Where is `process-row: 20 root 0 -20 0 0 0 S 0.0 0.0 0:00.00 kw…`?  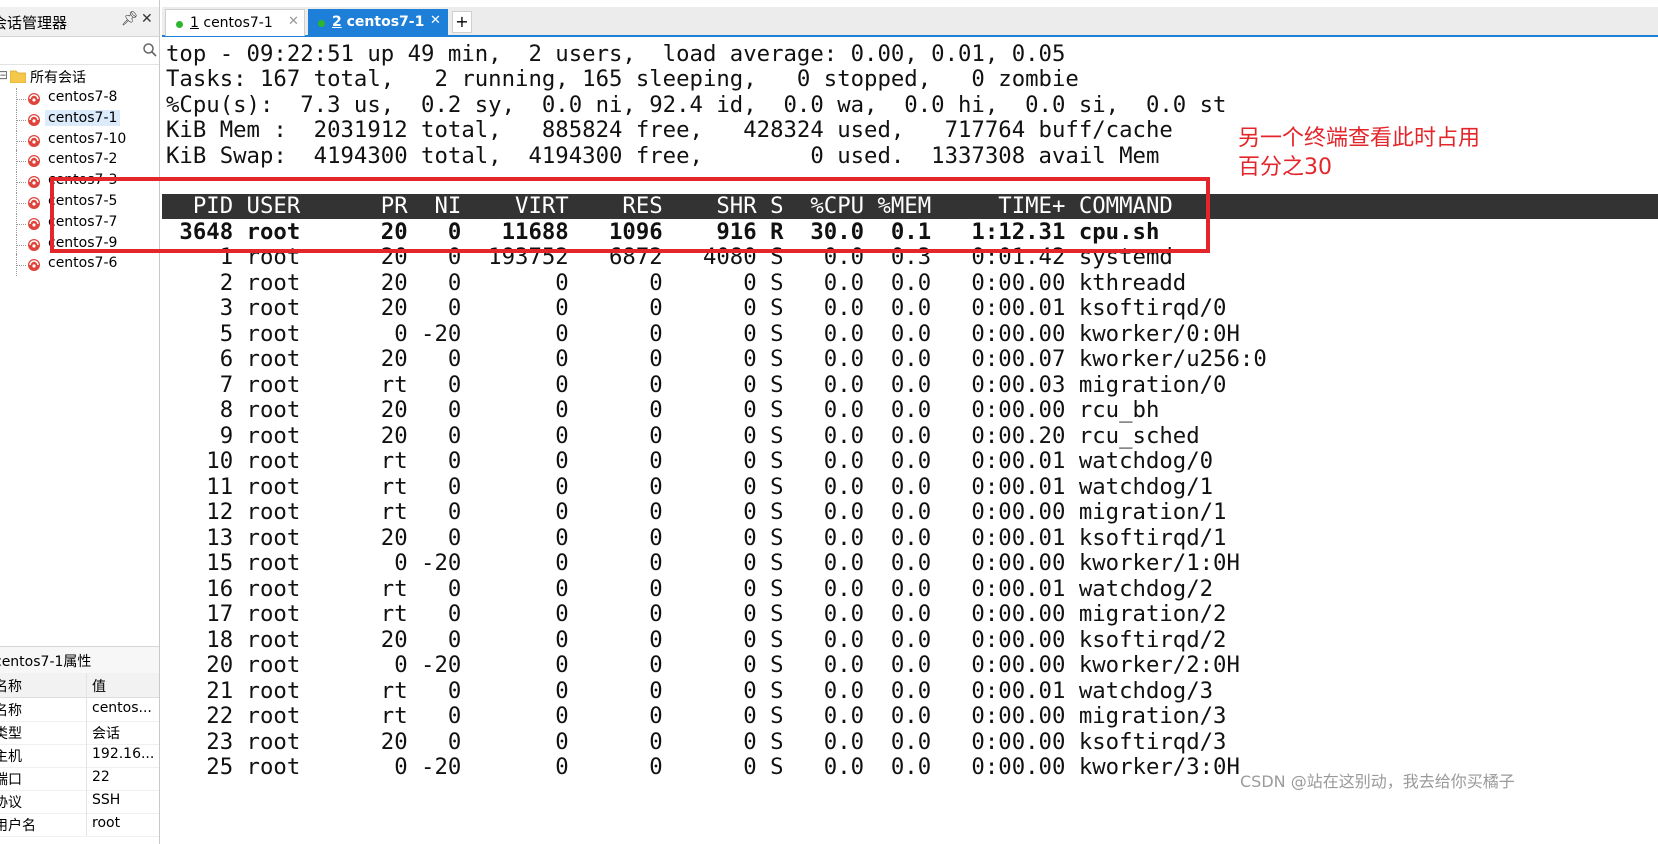
process-row: 20 root 0 -20 0 0 0 S 0.0 0.0 0:00.00 kw… is located at coordinates (703, 665).